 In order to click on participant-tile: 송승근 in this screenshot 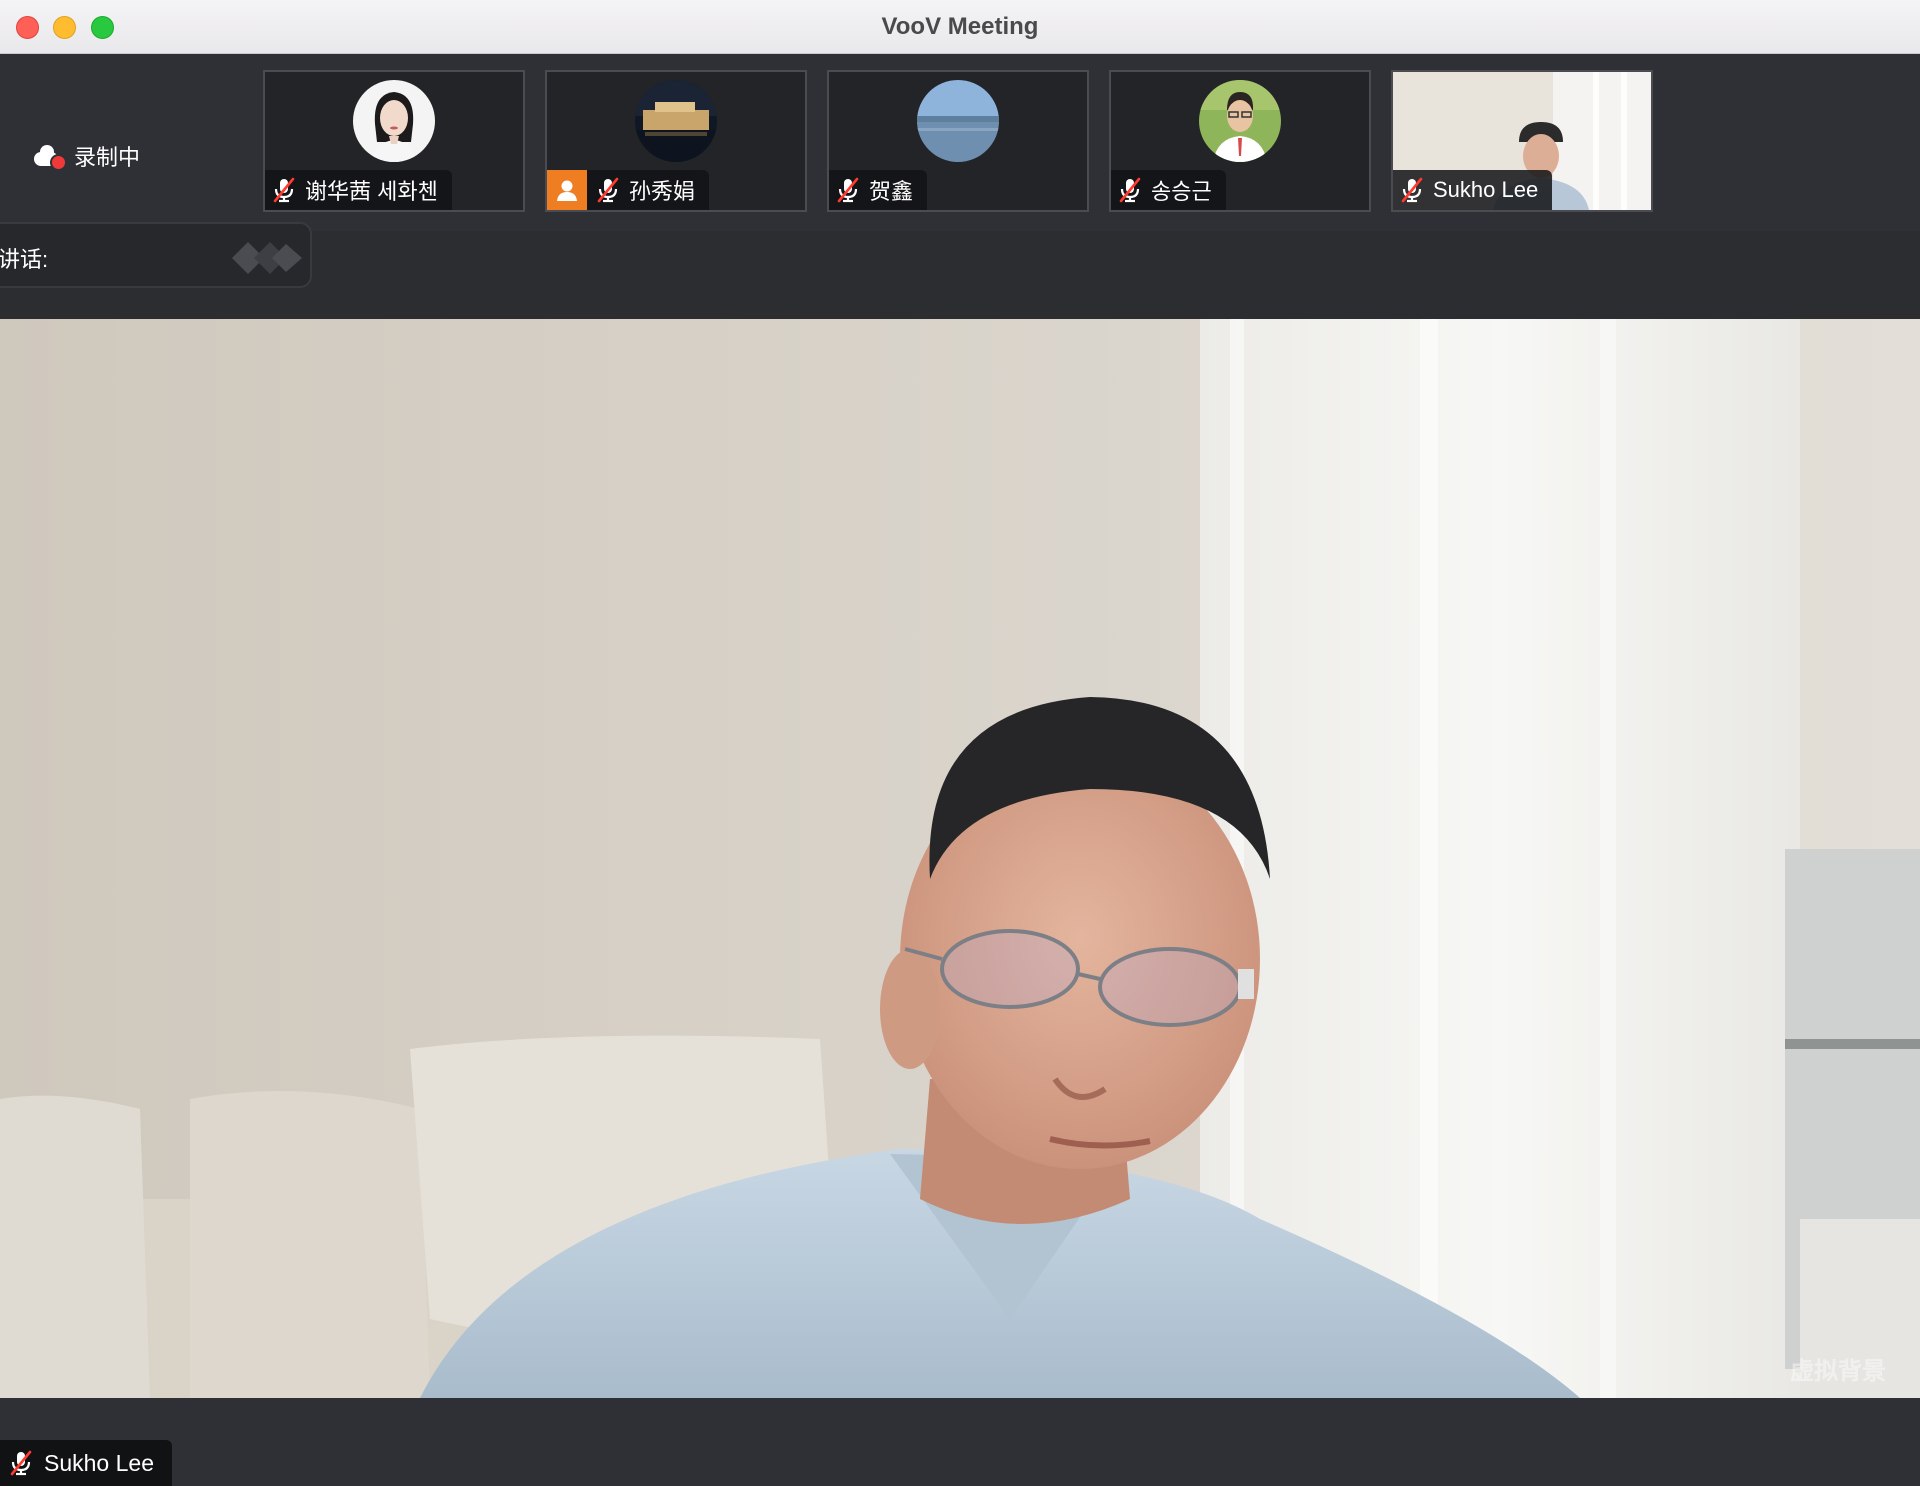, I will do `click(1240, 141)`.